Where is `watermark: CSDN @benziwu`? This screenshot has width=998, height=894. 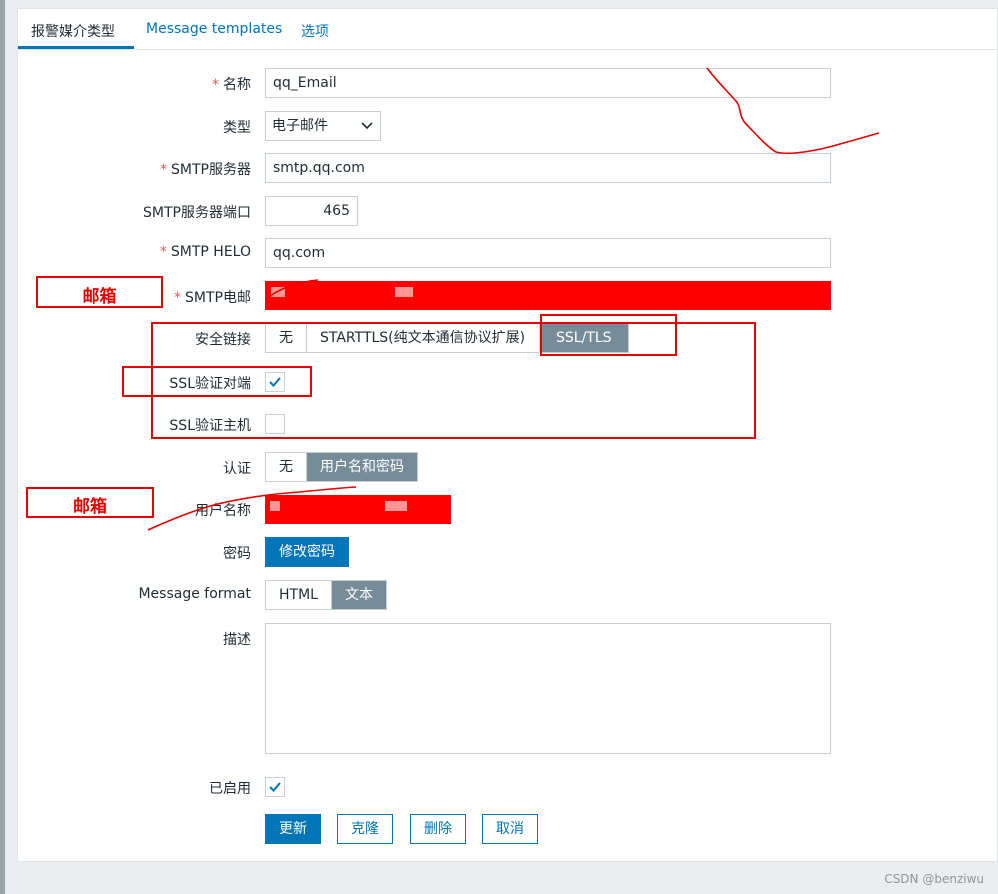
watermark: CSDN @benziwu is located at coordinates (934, 879).